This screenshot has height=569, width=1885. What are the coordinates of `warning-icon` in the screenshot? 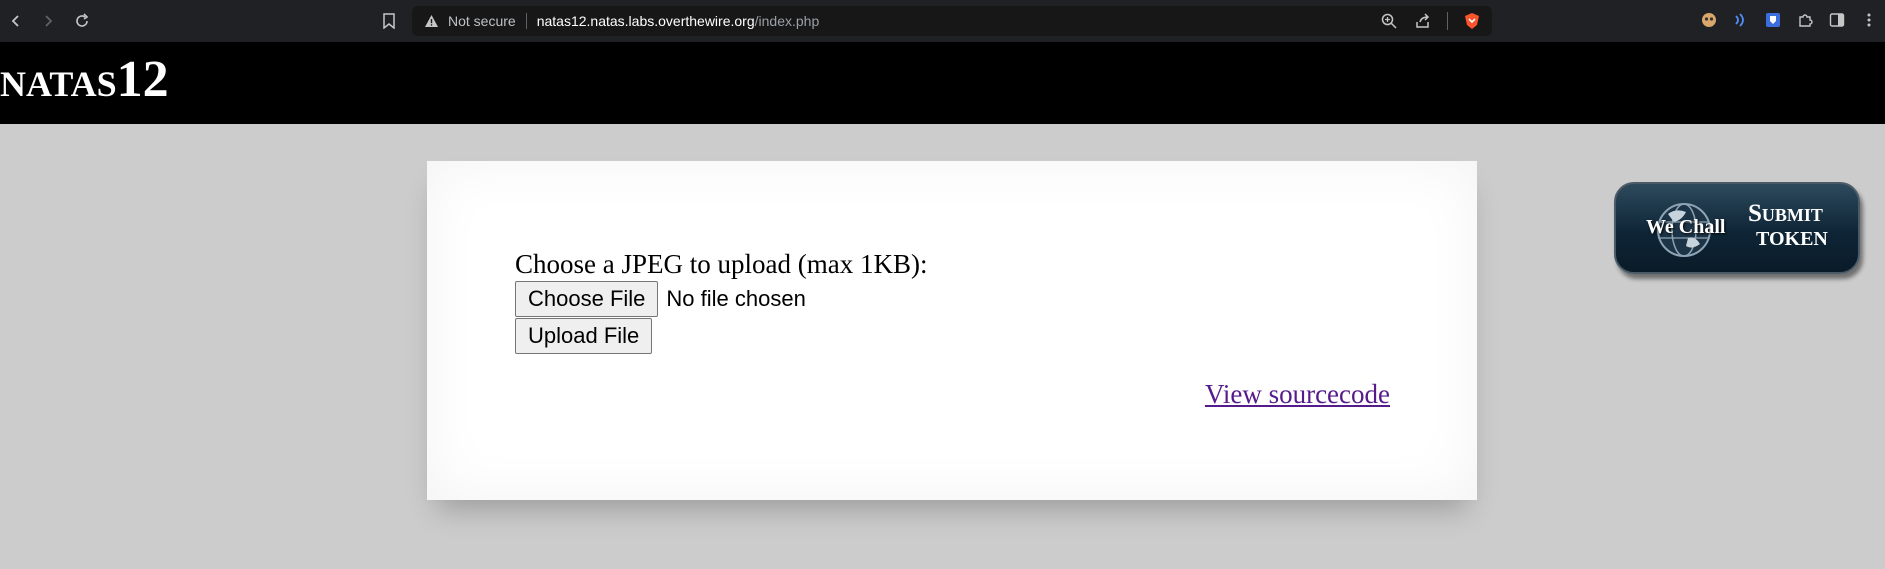 It's located at (432, 21).